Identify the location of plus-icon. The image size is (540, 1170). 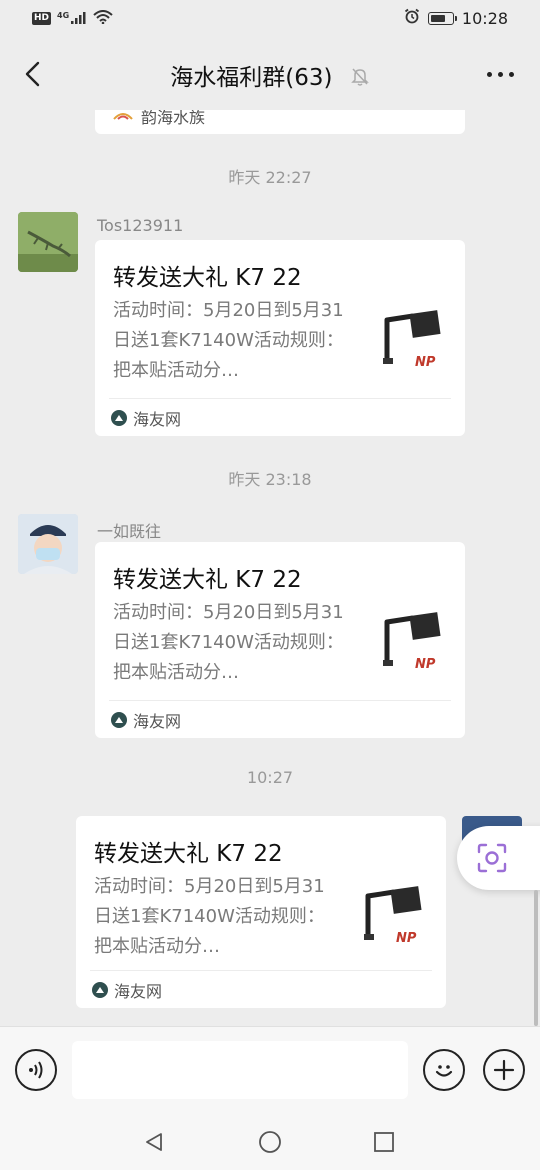
(504, 1070).